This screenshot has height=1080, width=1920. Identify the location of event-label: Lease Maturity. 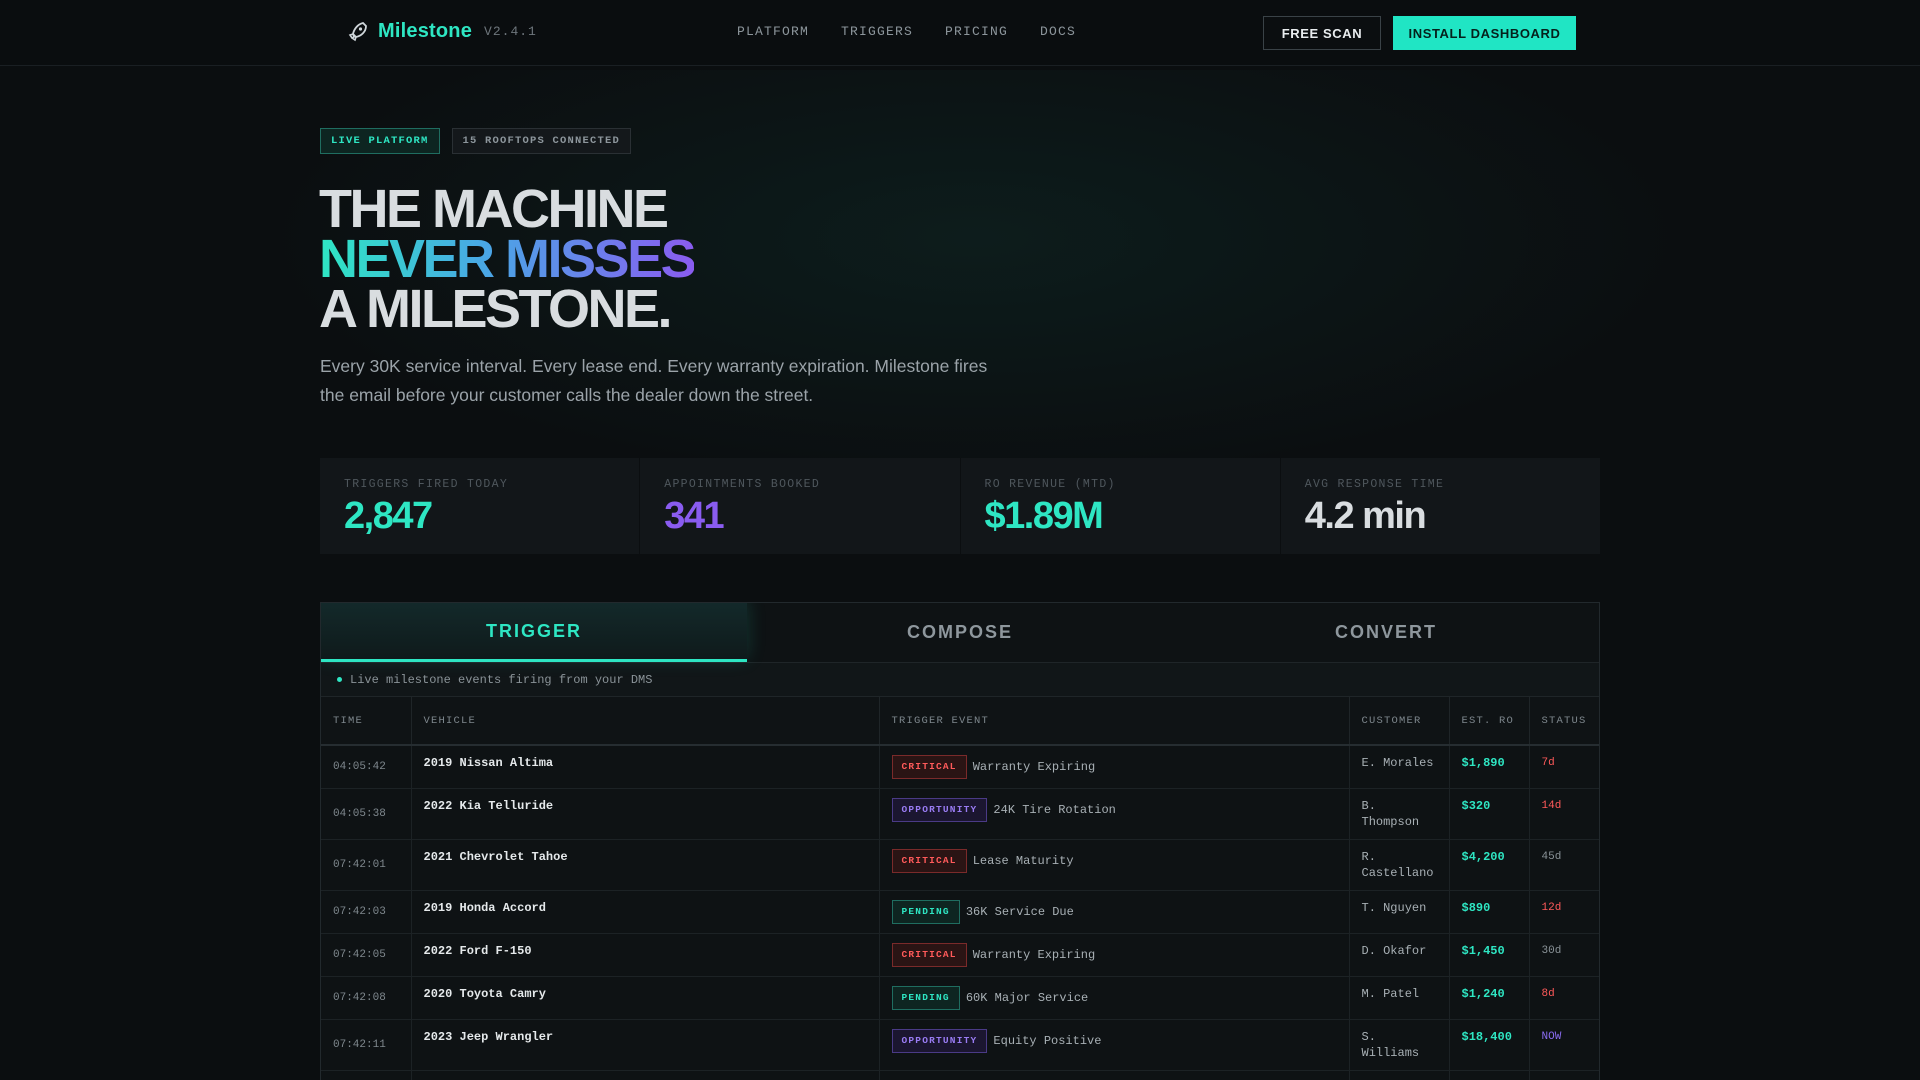
(1023, 861).